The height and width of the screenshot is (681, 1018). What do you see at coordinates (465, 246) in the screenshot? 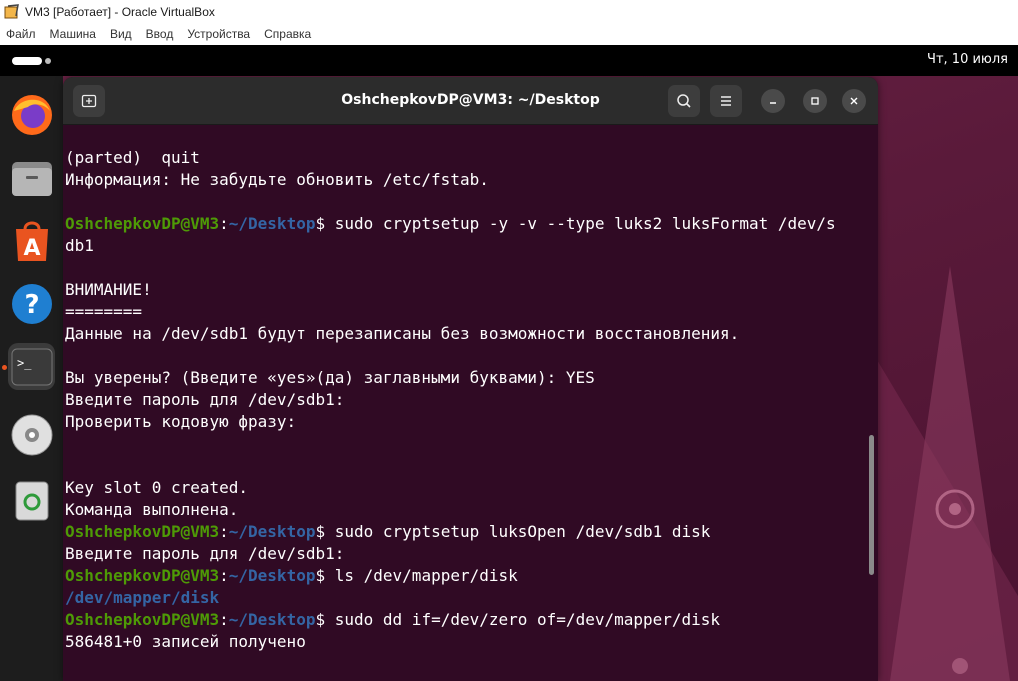
I see `output-line: db1` at bounding box center [465, 246].